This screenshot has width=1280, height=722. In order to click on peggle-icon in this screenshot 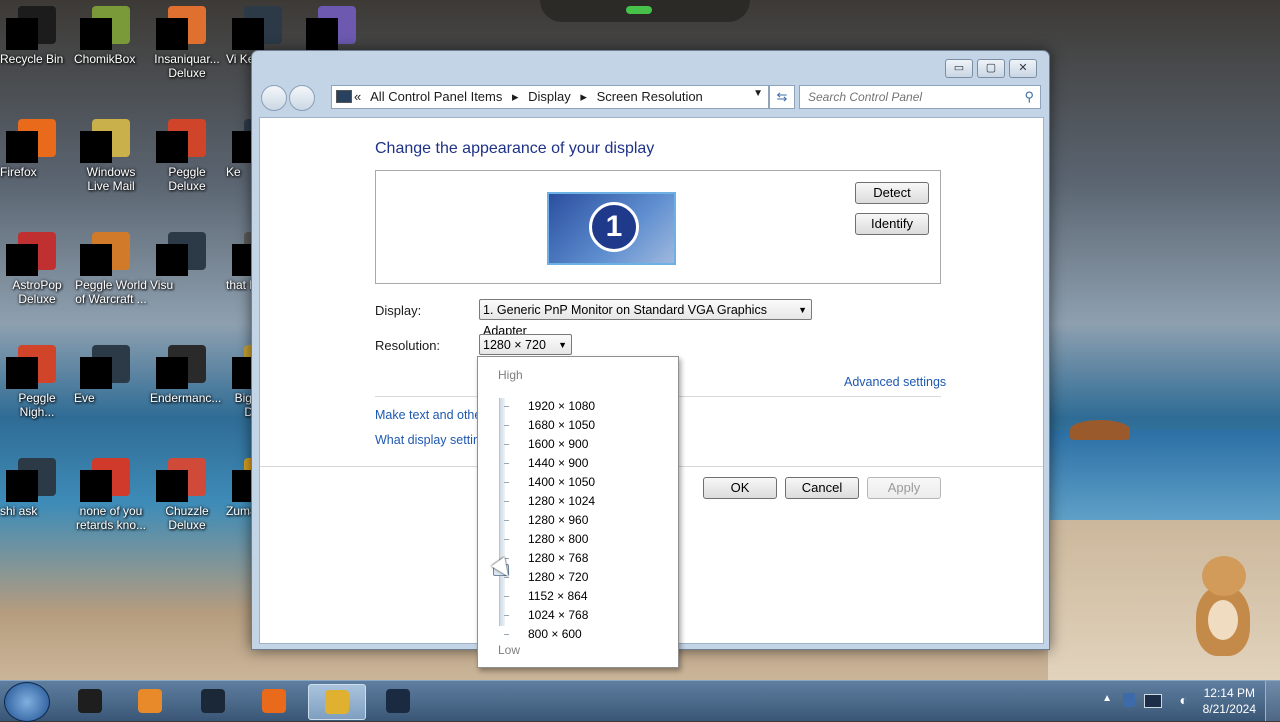, I will do `click(181, 141)`.